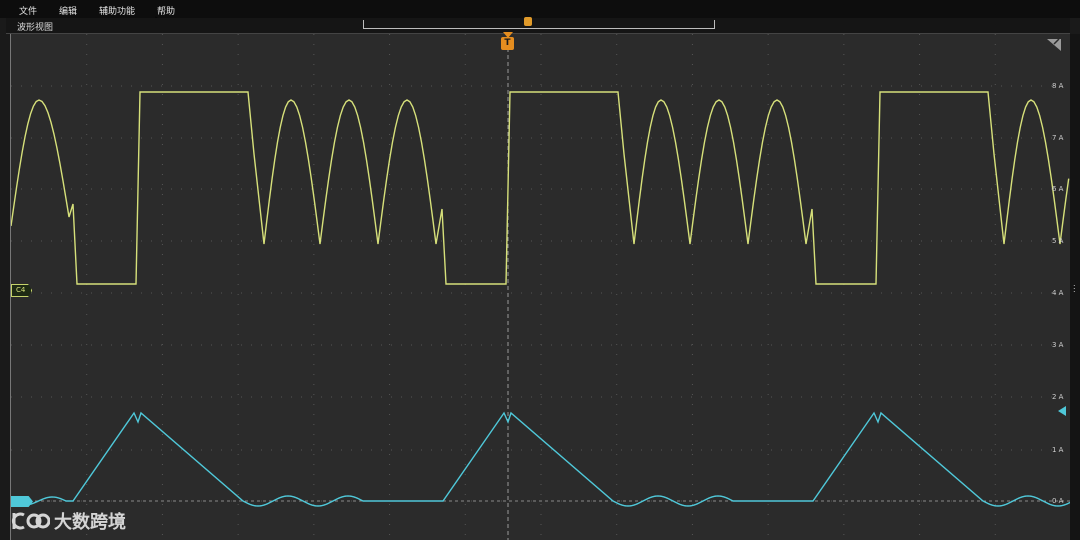  I want to click on axis-label-5a: 5 A, so click(1058, 241).